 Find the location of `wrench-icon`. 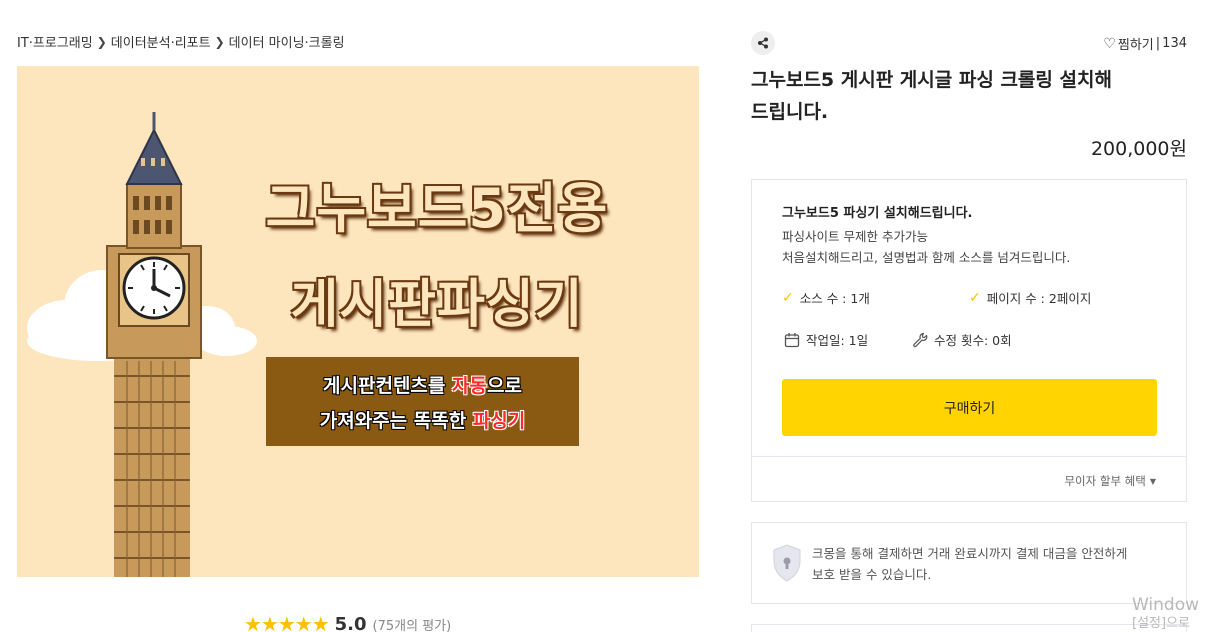

wrench-icon is located at coordinates (920, 339).